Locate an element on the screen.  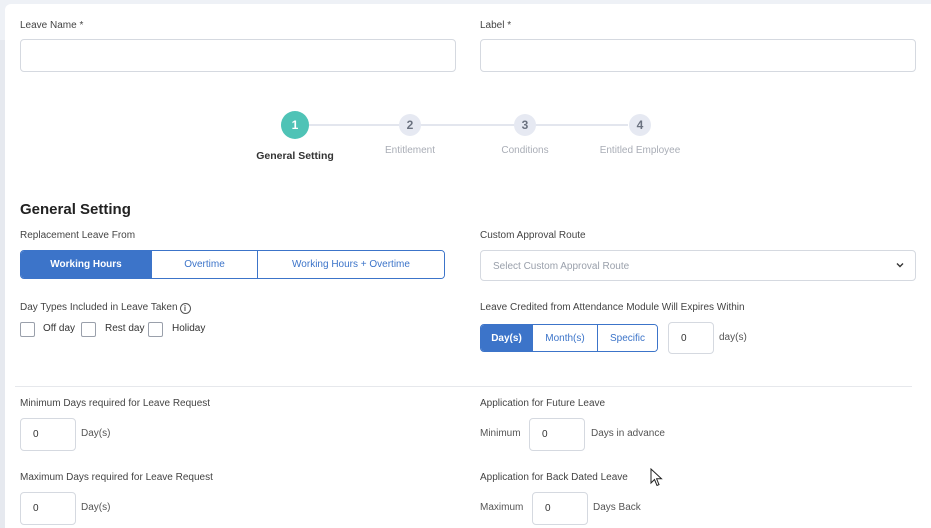
max-days-unit: Day(s) is located at coordinates (96, 507).